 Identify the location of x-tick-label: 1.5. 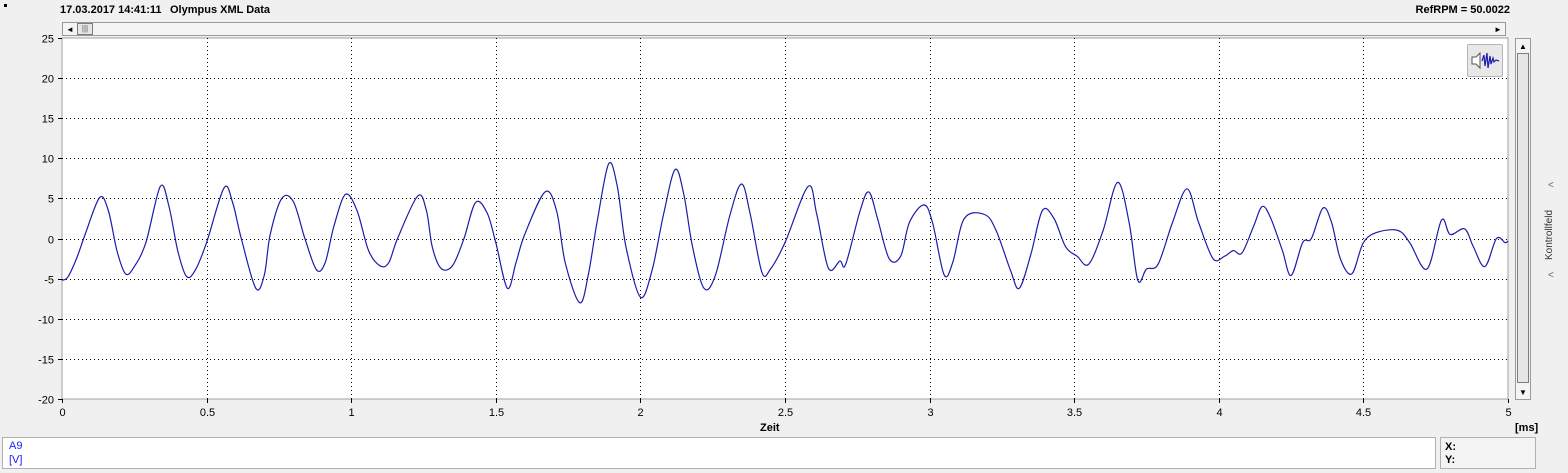
(496, 413).